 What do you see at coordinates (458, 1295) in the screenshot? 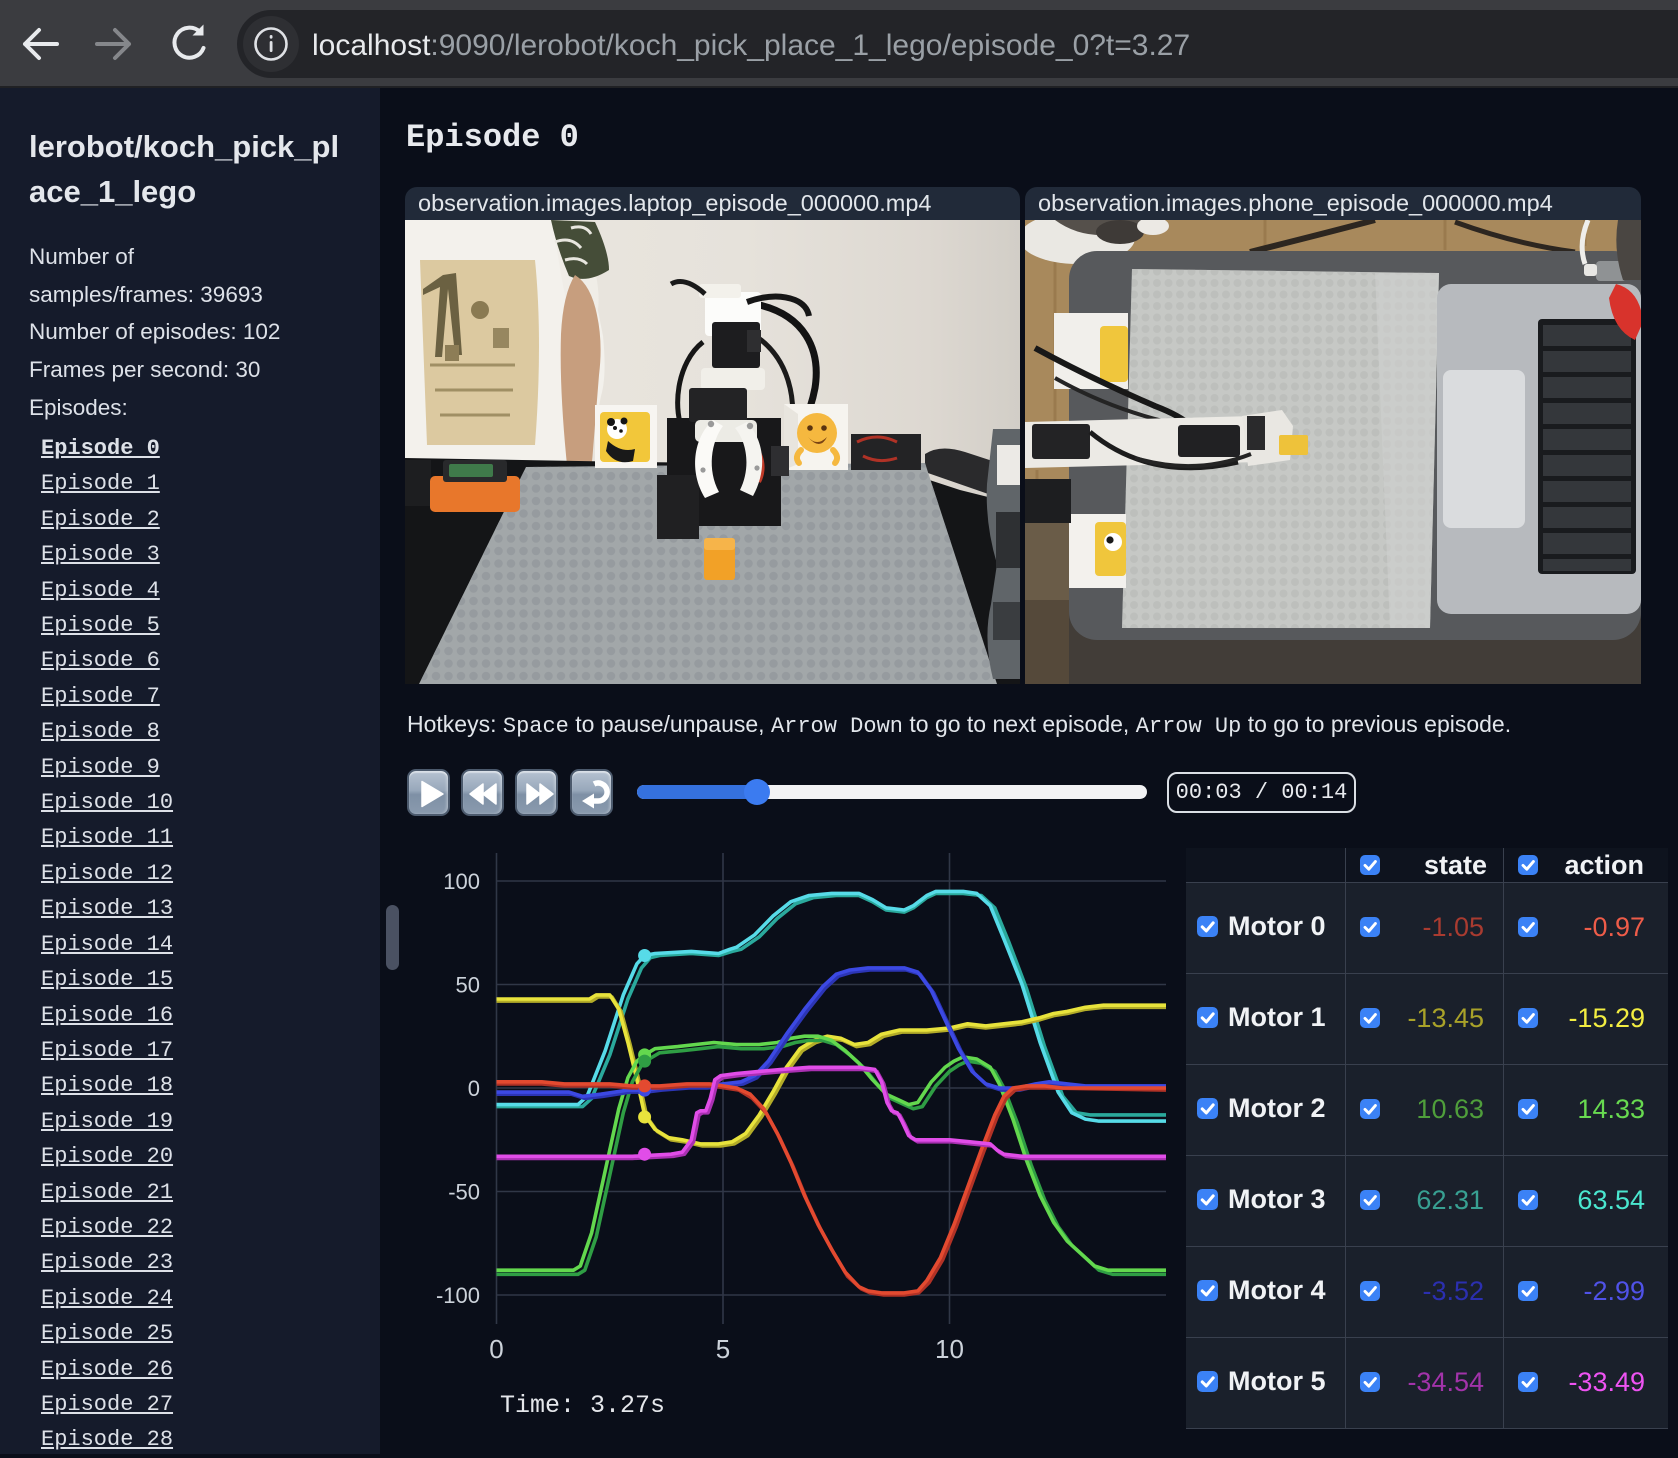
I see `svg-text: -100` at bounding box center [458, 1295].